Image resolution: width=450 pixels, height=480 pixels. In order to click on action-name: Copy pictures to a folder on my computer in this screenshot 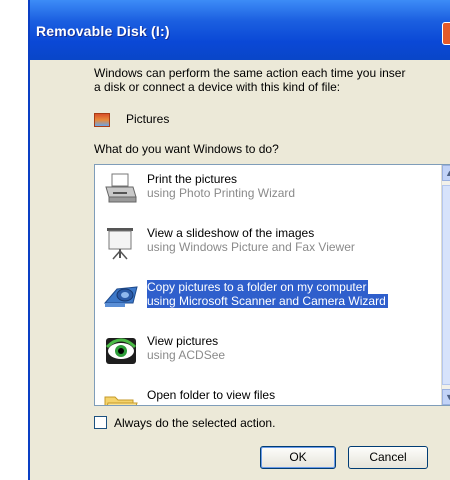, I will do `click(258, 287)`.